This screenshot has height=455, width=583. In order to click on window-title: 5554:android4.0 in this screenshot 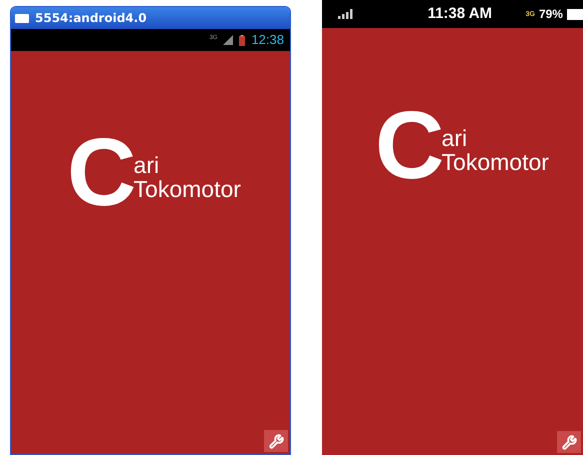, I will do `click(91, 18)`.